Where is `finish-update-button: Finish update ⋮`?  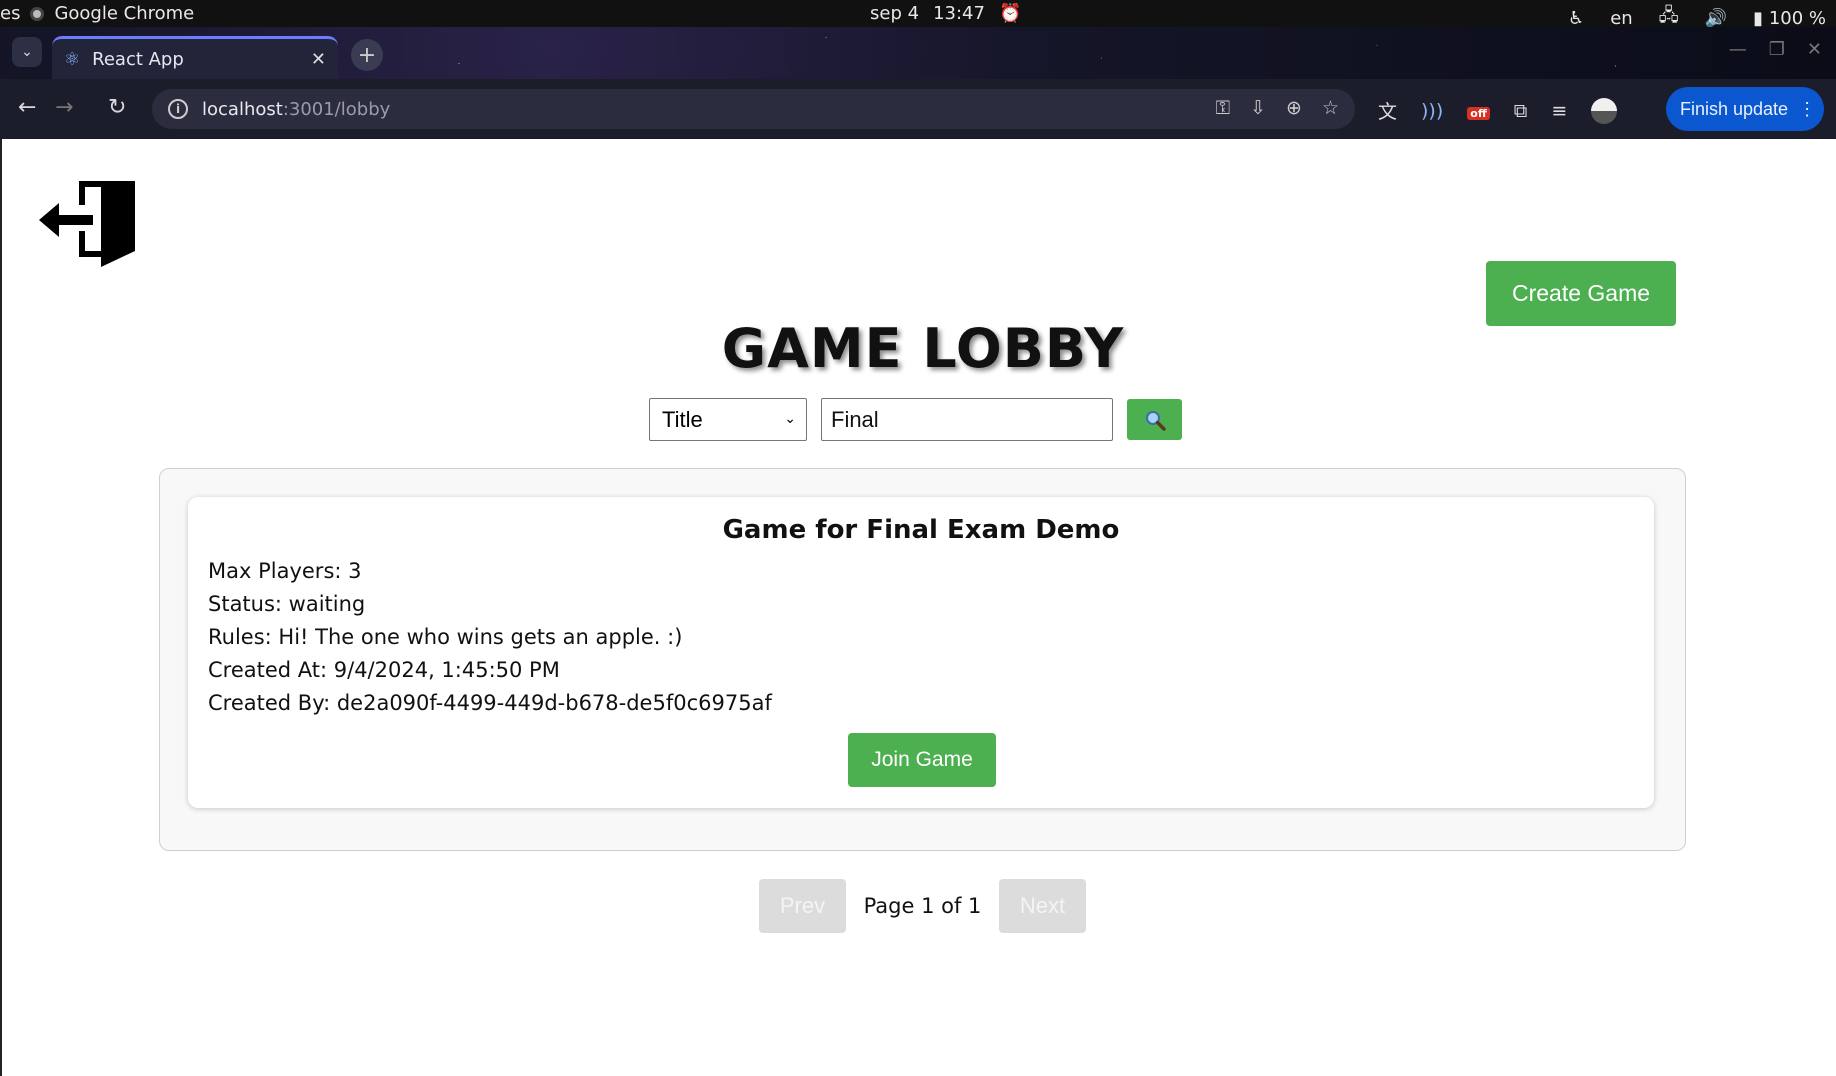 finish-update-button: Finish update ⋮ is located at coordinates (1745, 109).